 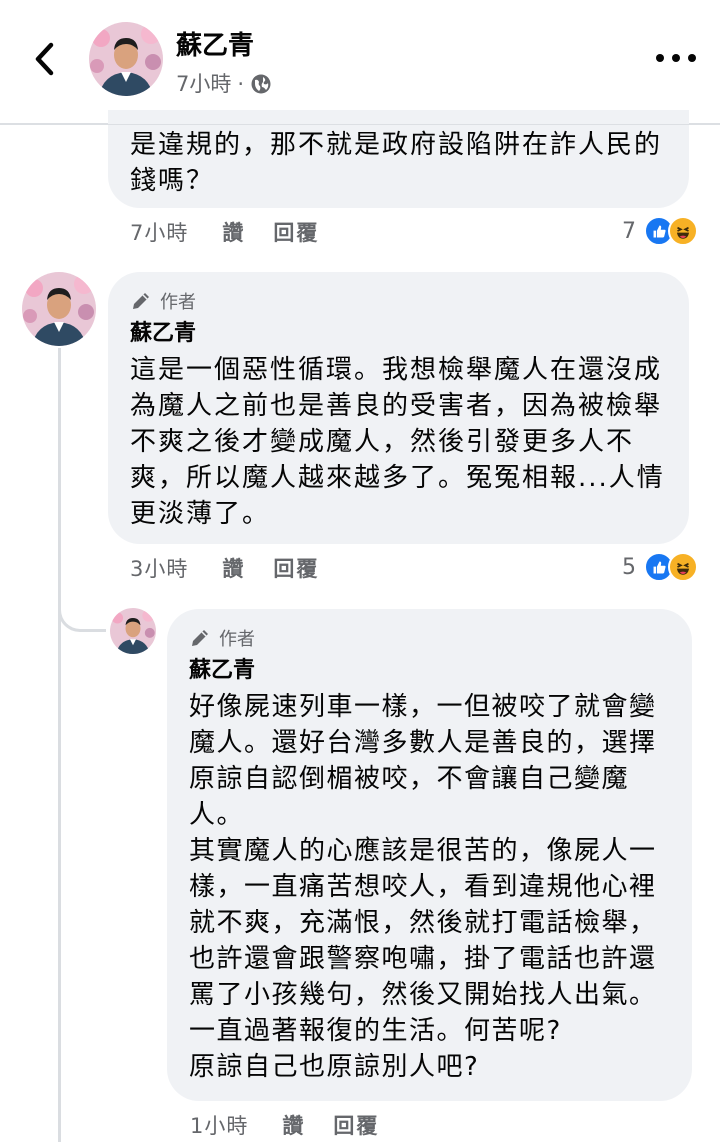 I want to click on comment-actions: 3小時 讚 回覆, so click(x=238, y=568).